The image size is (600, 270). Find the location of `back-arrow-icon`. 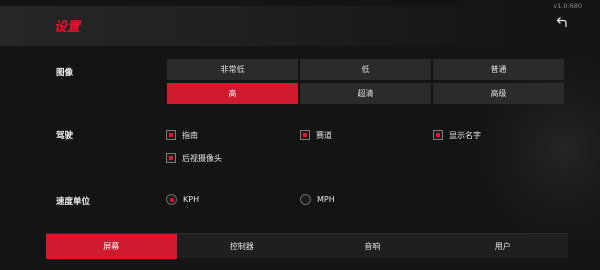

back-arrow-icon is located at coordinates (562, 22).